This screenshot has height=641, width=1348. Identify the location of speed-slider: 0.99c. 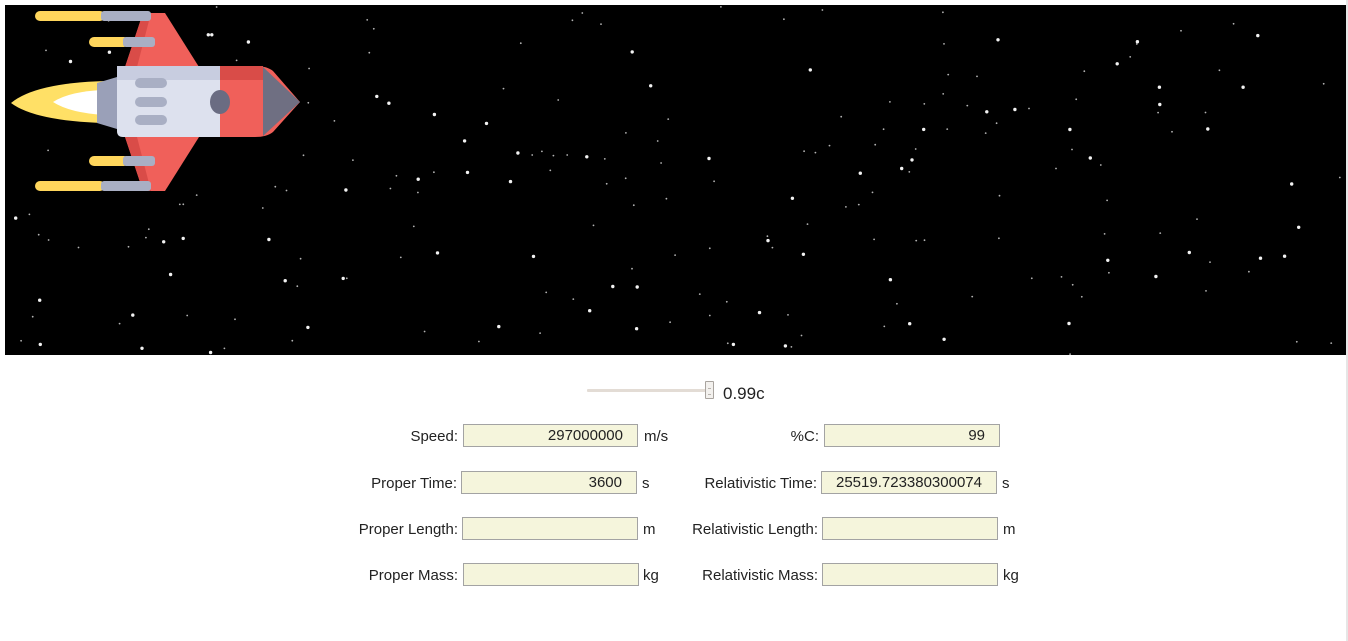
(687, 392).